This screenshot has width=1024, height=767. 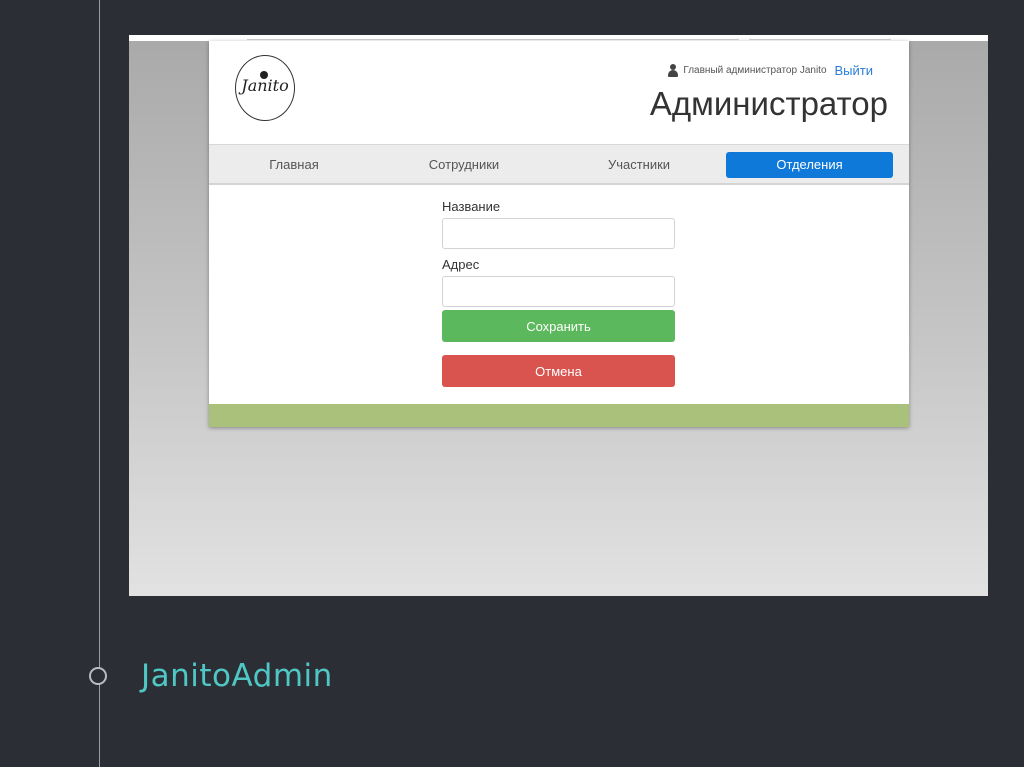 I want to click on page-title: Администратор, so click(x=768, y=103).